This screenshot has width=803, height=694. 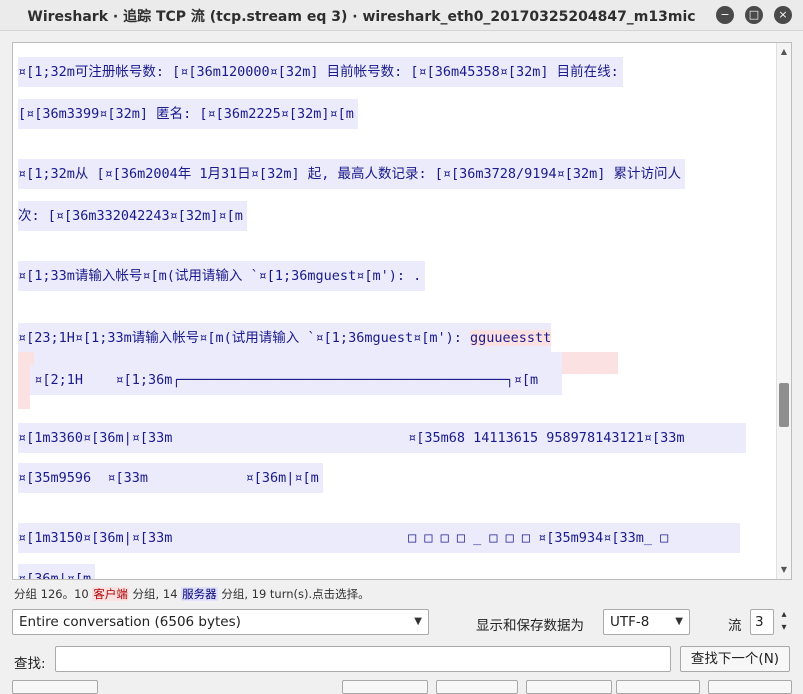 What do you see at coordinates (735, 626) in the screenshot?
I see `stream-label: 流` at bounding box center [735, 626].